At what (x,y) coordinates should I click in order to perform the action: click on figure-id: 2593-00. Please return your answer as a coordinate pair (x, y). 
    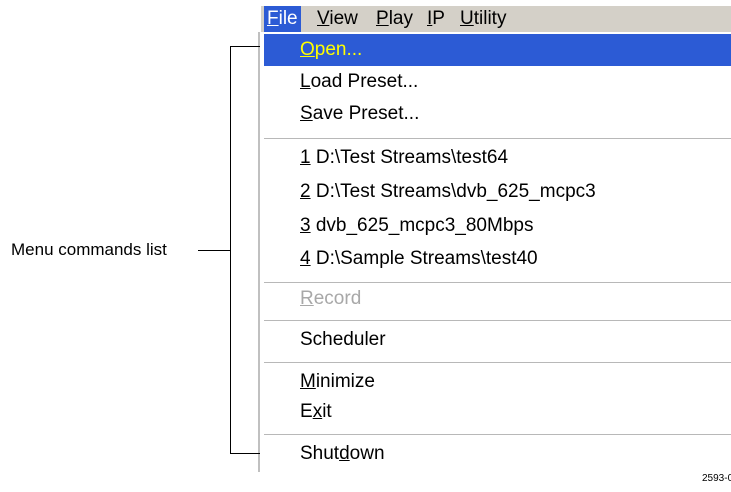
    Looking at the image, I should click on (716, 478).